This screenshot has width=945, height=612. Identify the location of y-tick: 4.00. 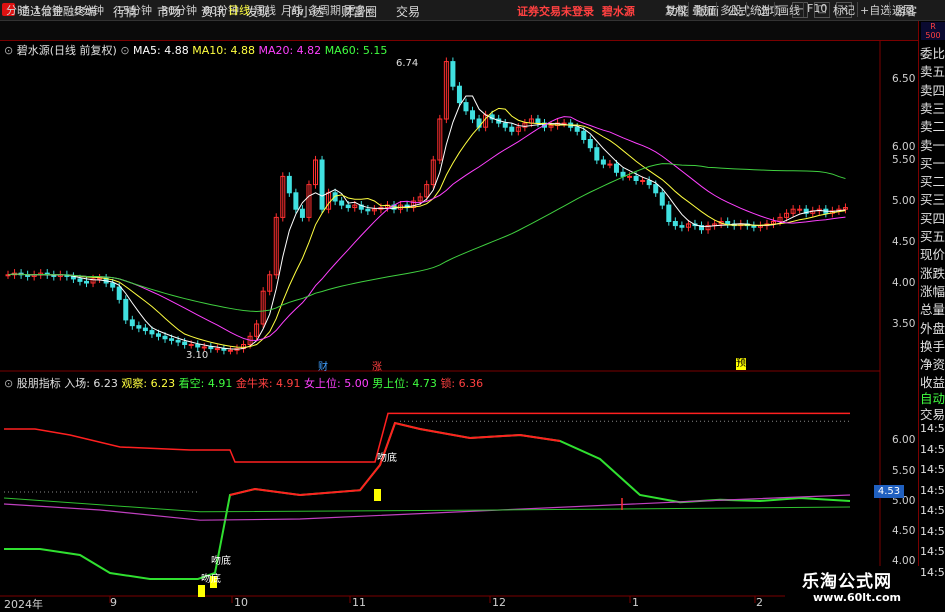
(904, 283).